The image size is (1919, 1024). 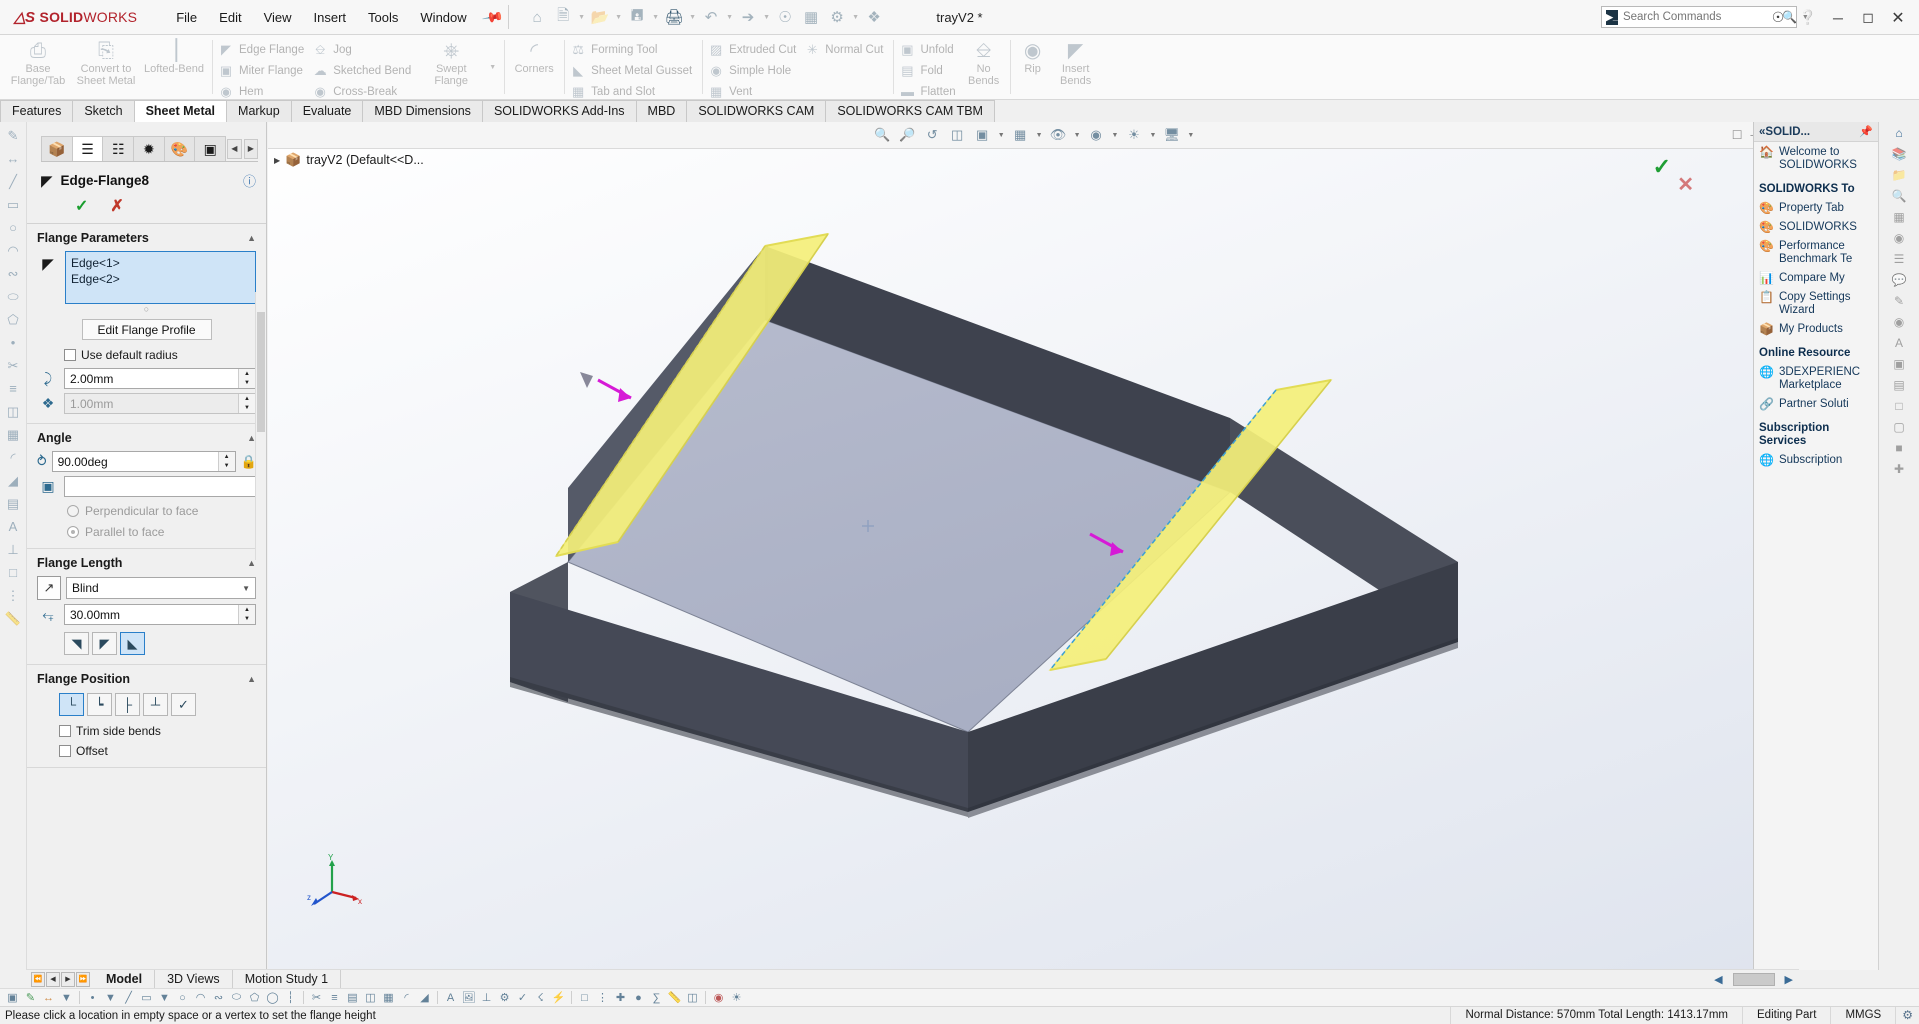 What do you see at coordinates (183, 704) in the screenshot?
I see `tangent-to-bend-icon: ✓` at bounding box center [183, 704].